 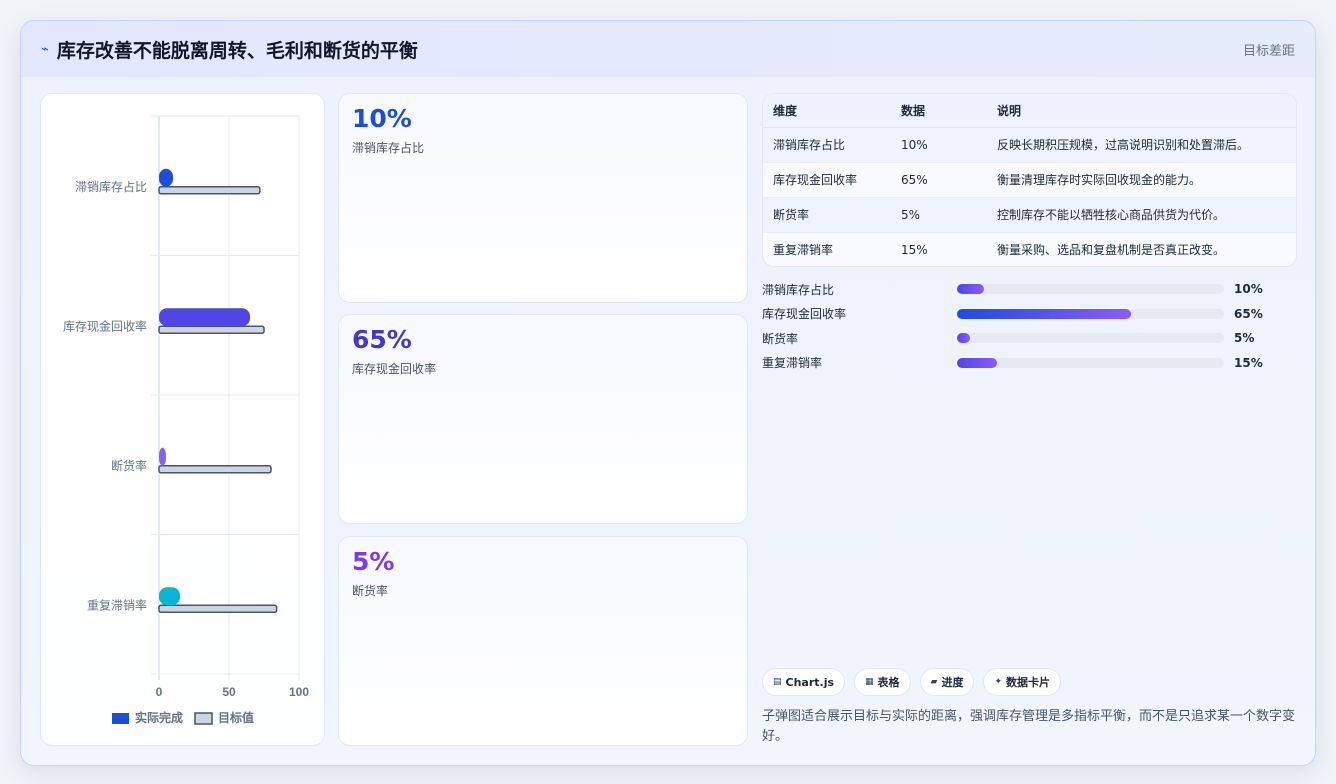 What do you see at coordinates (792, 363) in the screenshot?
I see `progress-label: 重复滞销率` at bounding box center [792, 363].